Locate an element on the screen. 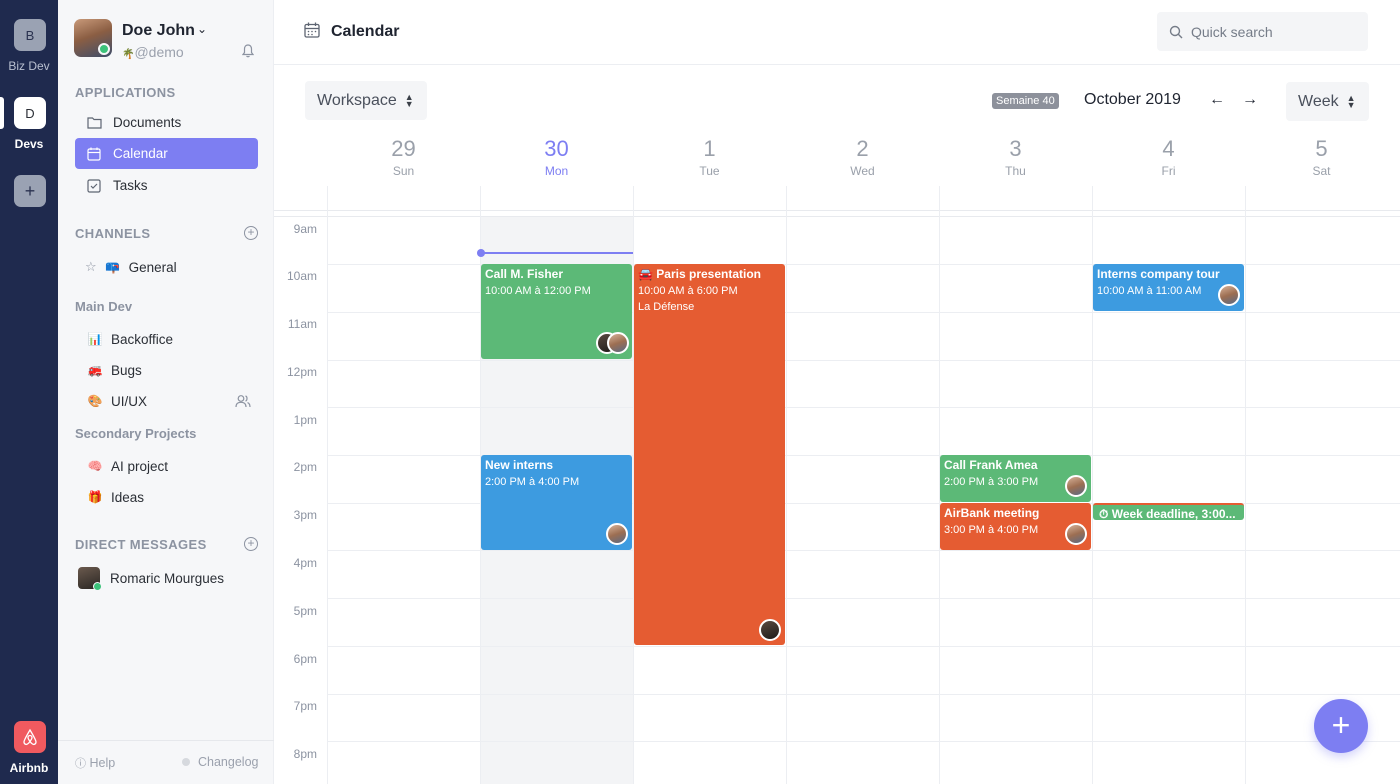 The height and width of the screenshot is (784, 1400). workspace-label: Airbnb is located at coordinates (29, 768).